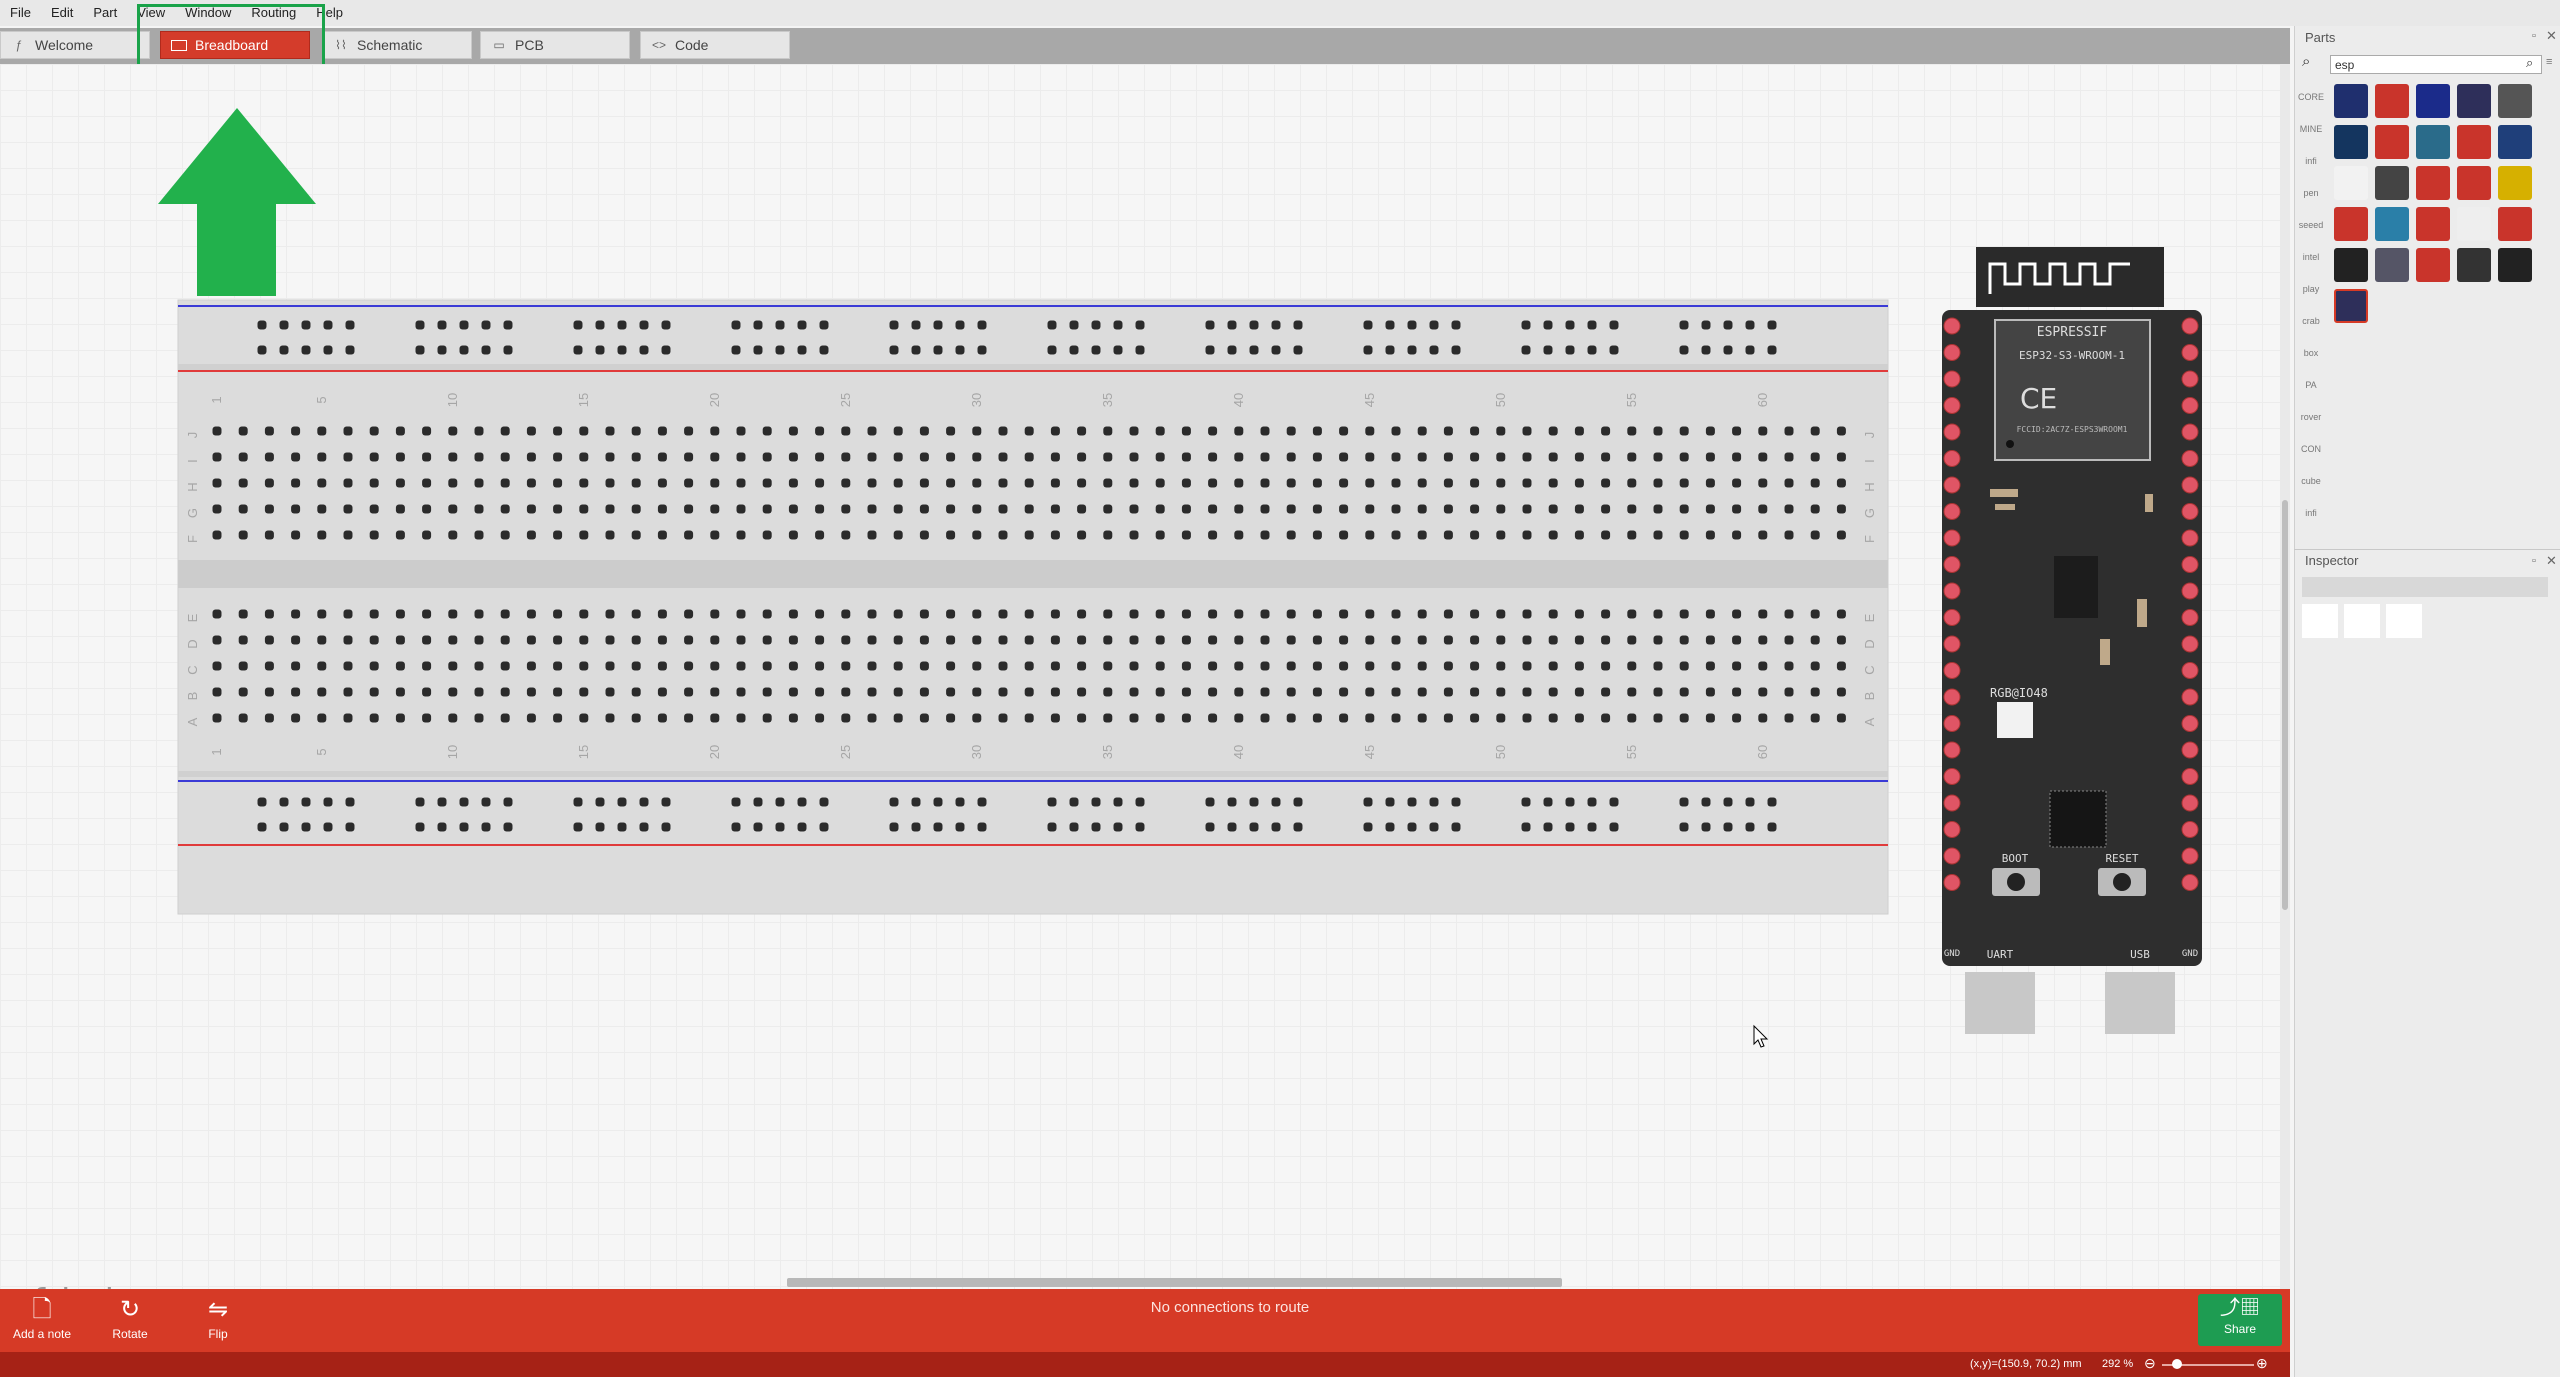  I want to click on float-icon: ▫, so click(2534, 36).